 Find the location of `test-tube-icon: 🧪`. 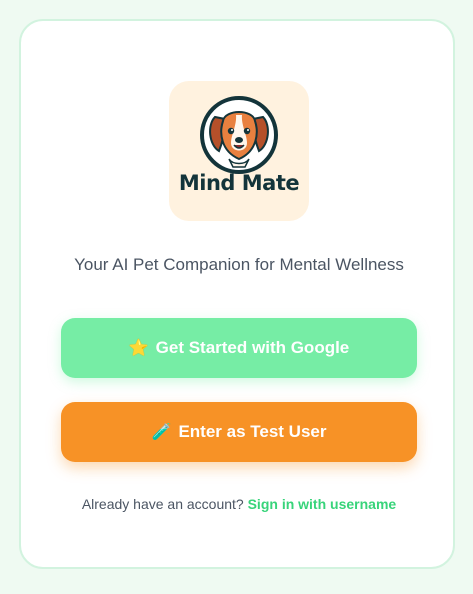

test-tube-icon: 🧪 is located at coordinates (161, 432).